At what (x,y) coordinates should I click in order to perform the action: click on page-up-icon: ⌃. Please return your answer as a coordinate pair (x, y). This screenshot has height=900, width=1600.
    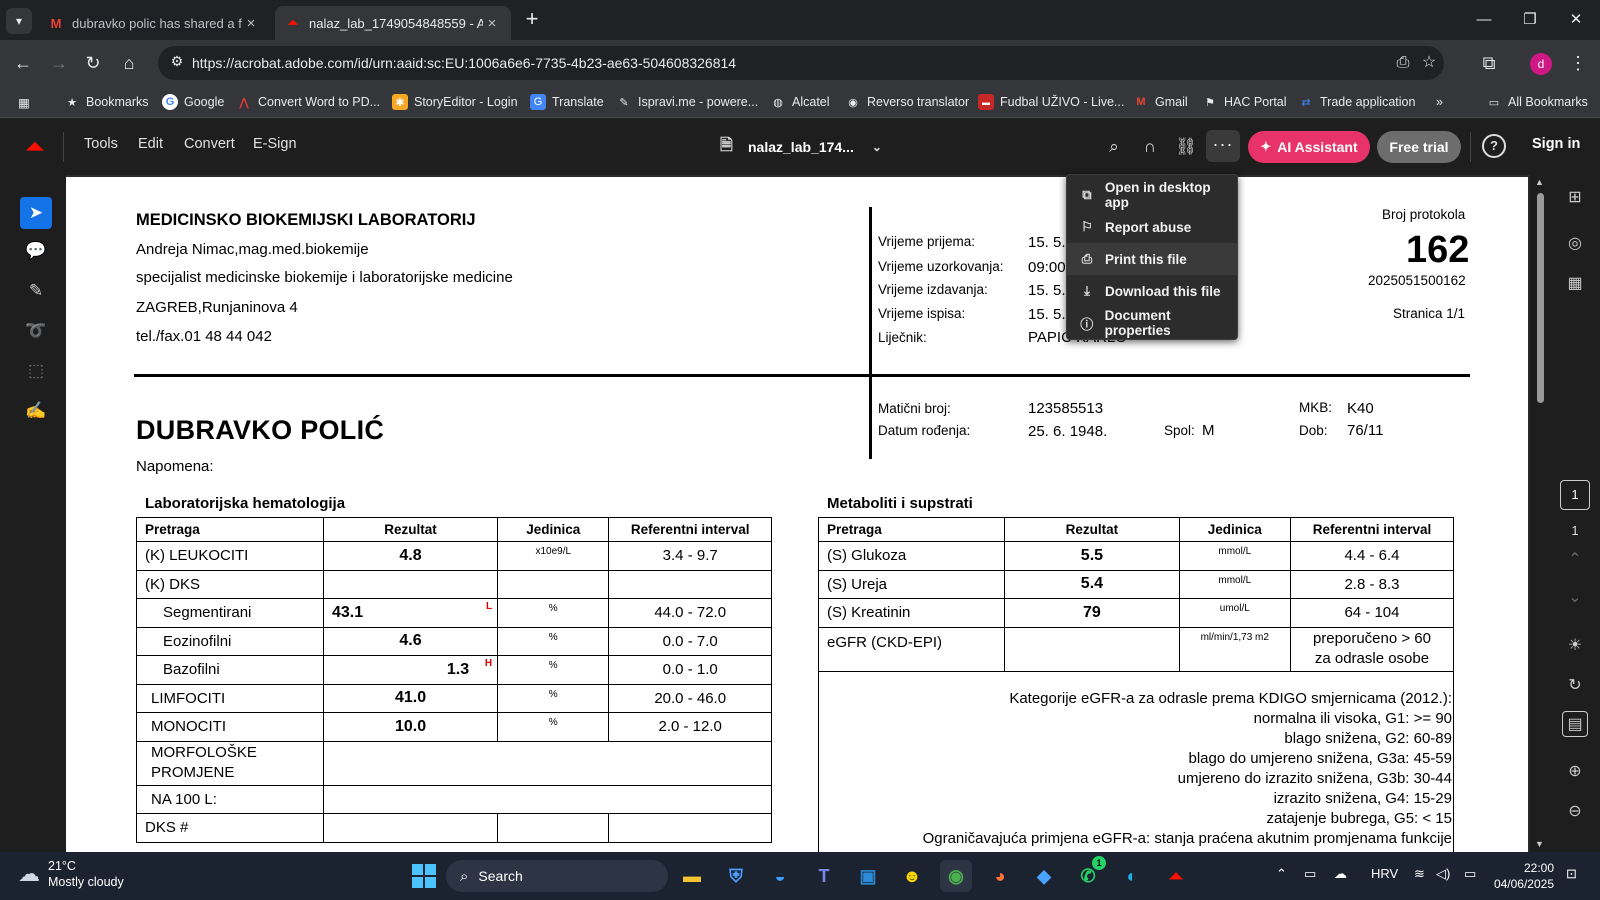
    Looking at the image, I should click on (1575, 560).